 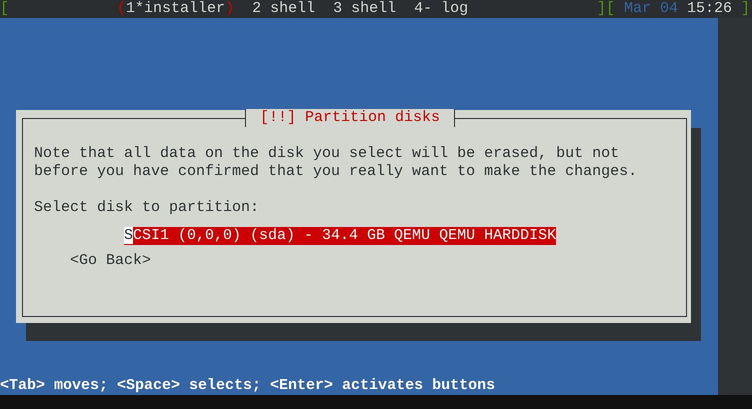 What do you see at coordinates (364, 9) in the screenshot?
I see `window-tab: 3 shell` at bounding box center [364, 9].